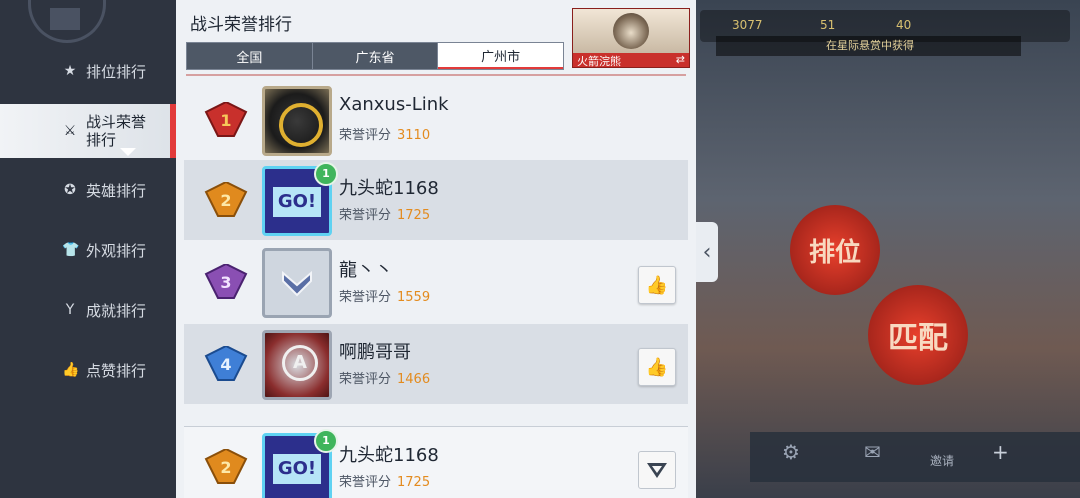 This screenshot has width=1080, height=498. I want to click on shirt-icon: 👕, so click(71, 250).